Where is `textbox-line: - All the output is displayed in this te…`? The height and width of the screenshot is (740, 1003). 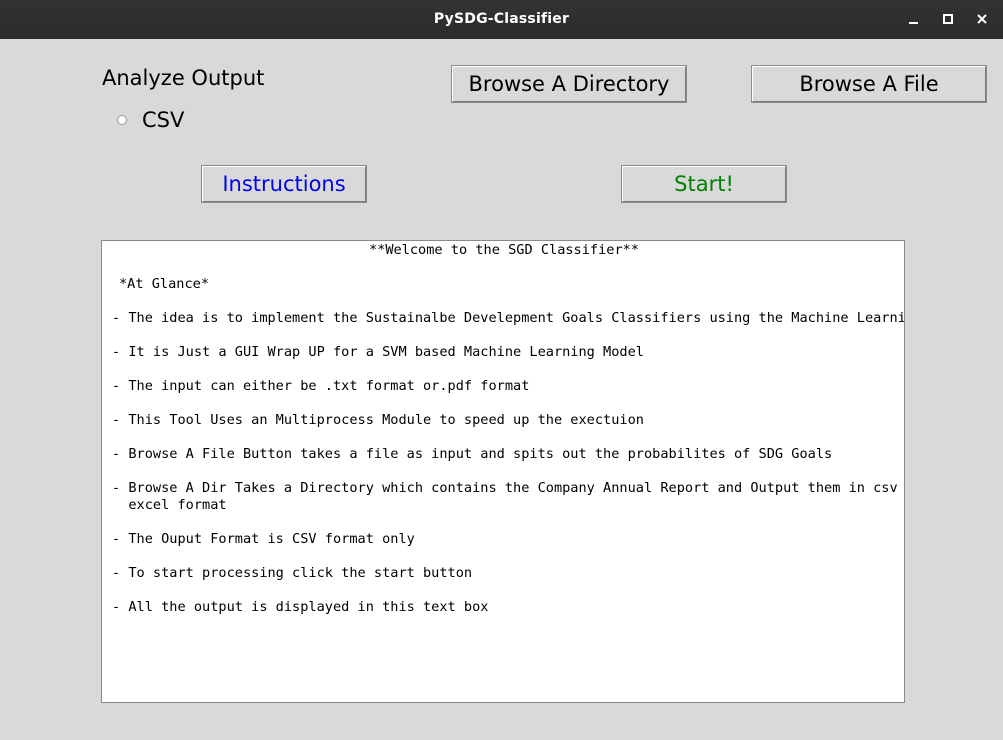
textbox-line: - All the output is displayed in this te… is located at coordinates (300, 607).